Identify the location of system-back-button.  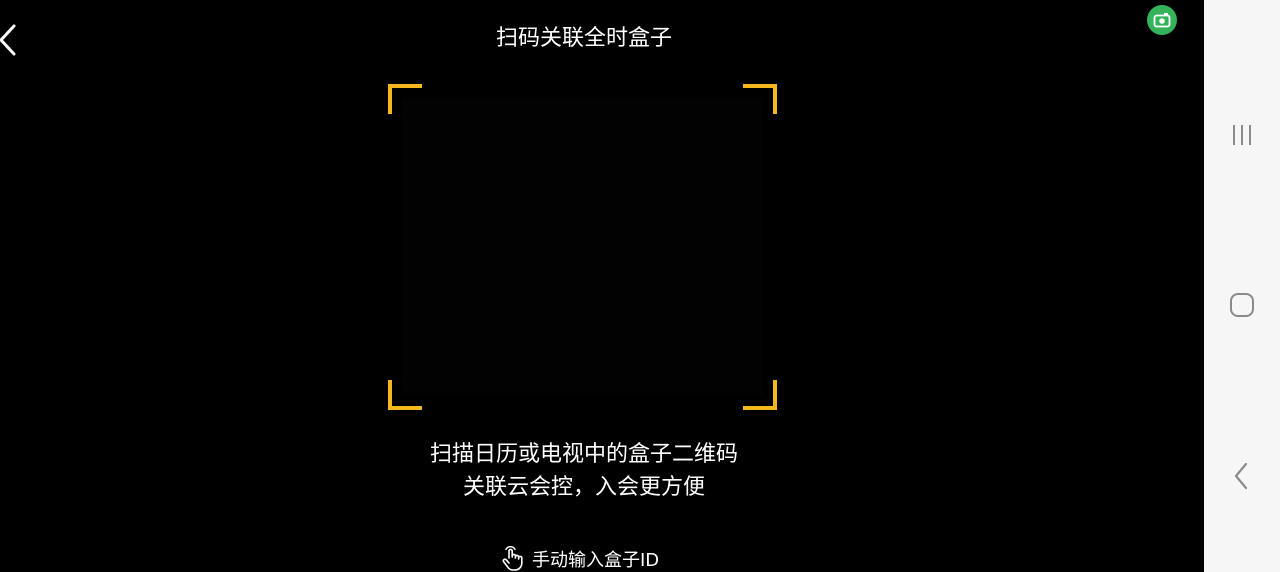
(1242, 476).